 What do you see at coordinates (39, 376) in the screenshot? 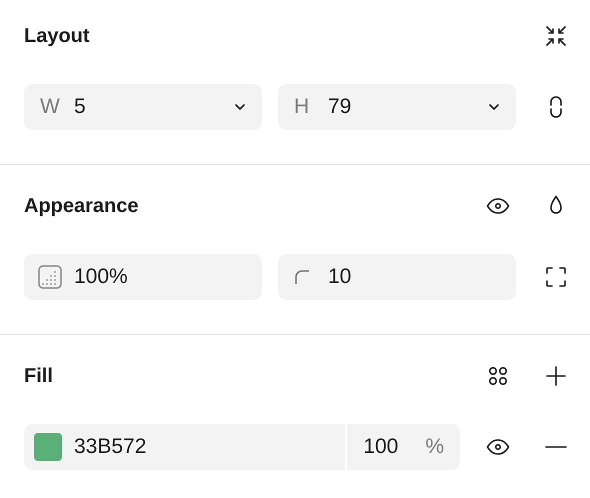
I see `section-title: Fill` at bounding box center [39, 376].